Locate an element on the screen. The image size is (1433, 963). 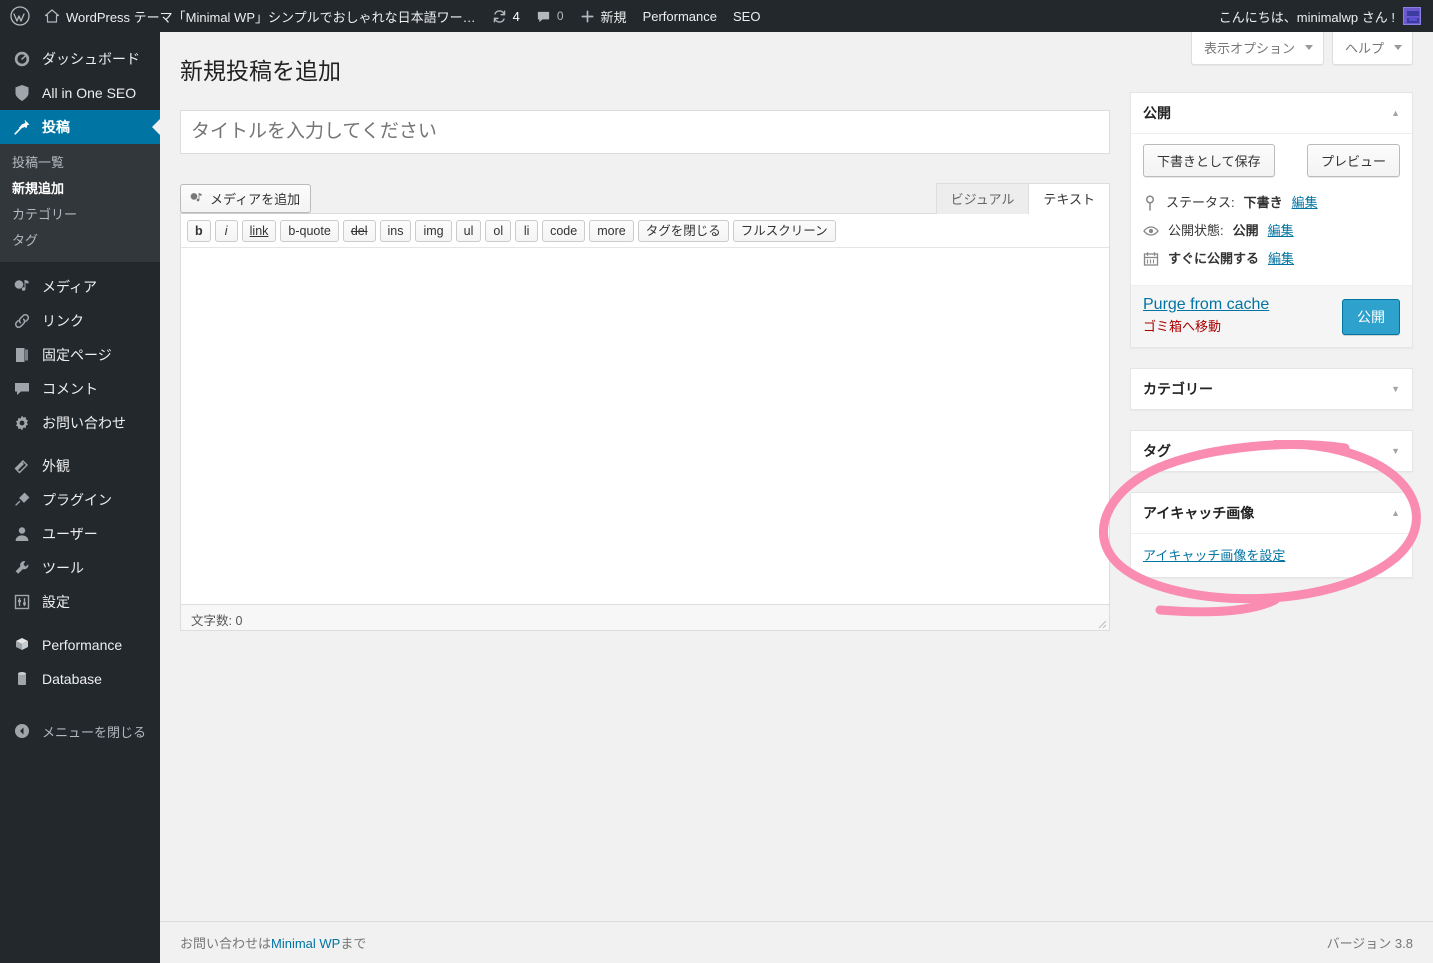
quicktag-close-tags: タグを閉じる is located at coordinates (683, 231).